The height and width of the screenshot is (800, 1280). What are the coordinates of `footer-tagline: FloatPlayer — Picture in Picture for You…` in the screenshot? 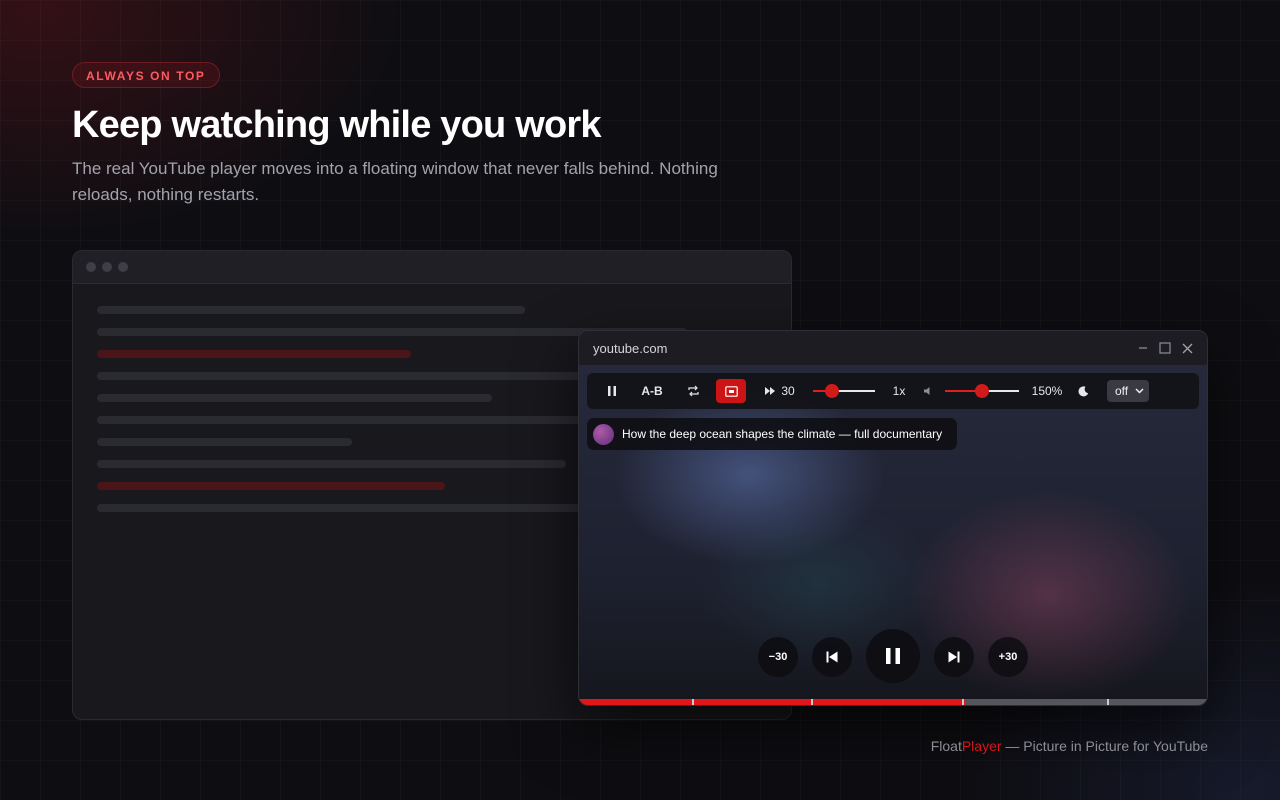 It's located at (1069, 746).